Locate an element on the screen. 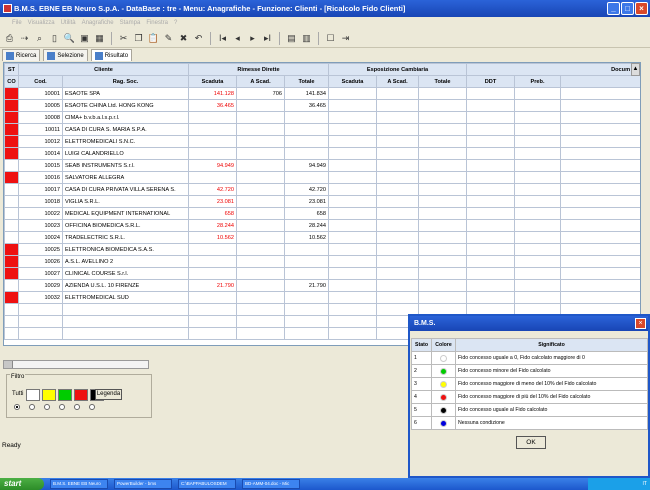  table-row: 10026 A.S.L. AVELLINO 2 is located at coordinates (322, 261).